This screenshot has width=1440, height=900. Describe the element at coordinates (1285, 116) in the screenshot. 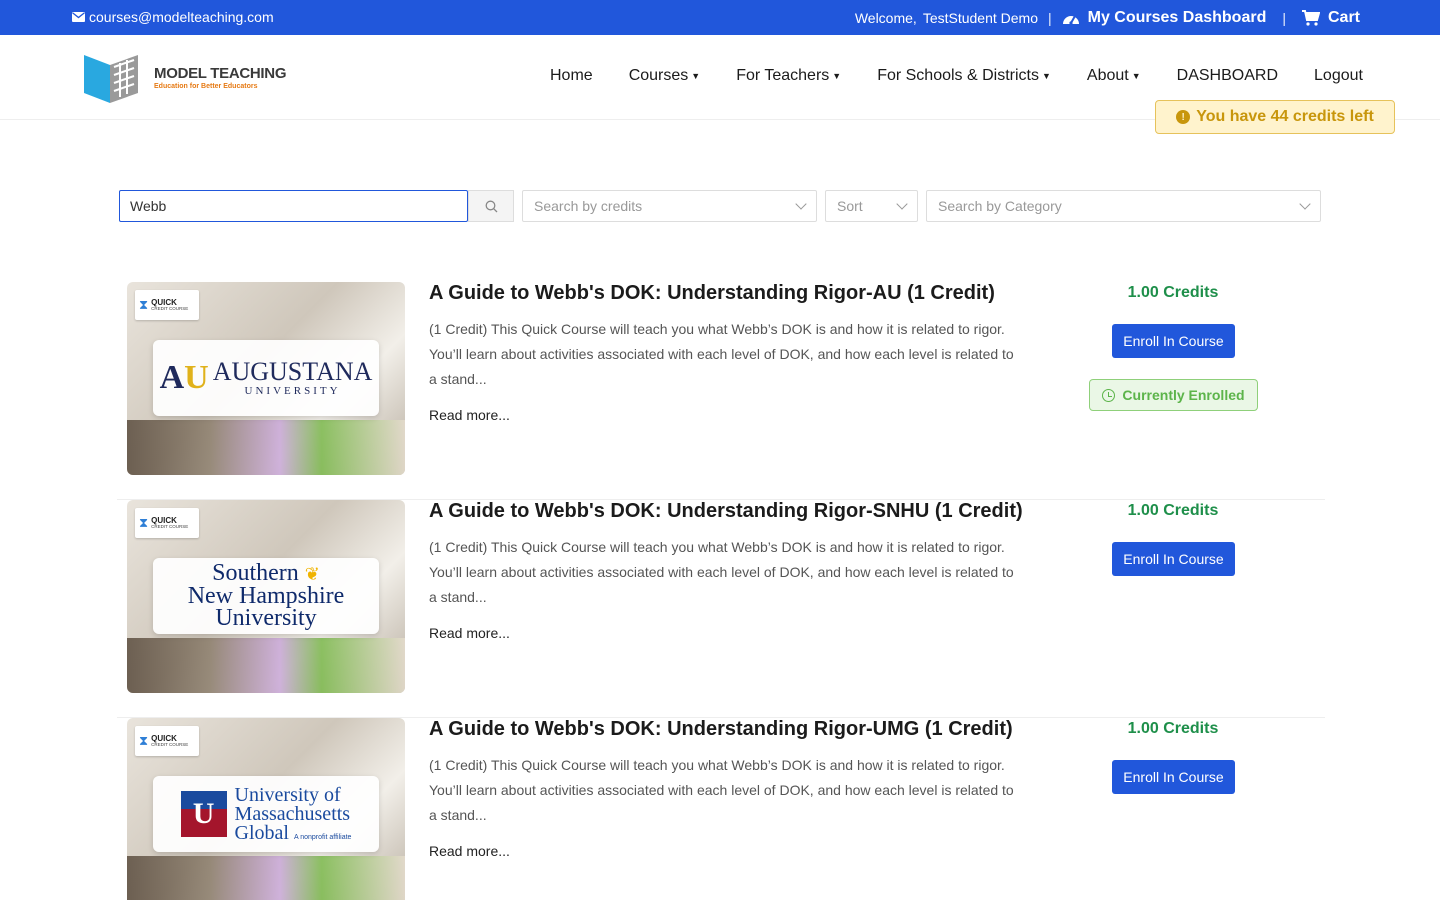

I see `credits-notice-text: You have 44 credits left` at that location.